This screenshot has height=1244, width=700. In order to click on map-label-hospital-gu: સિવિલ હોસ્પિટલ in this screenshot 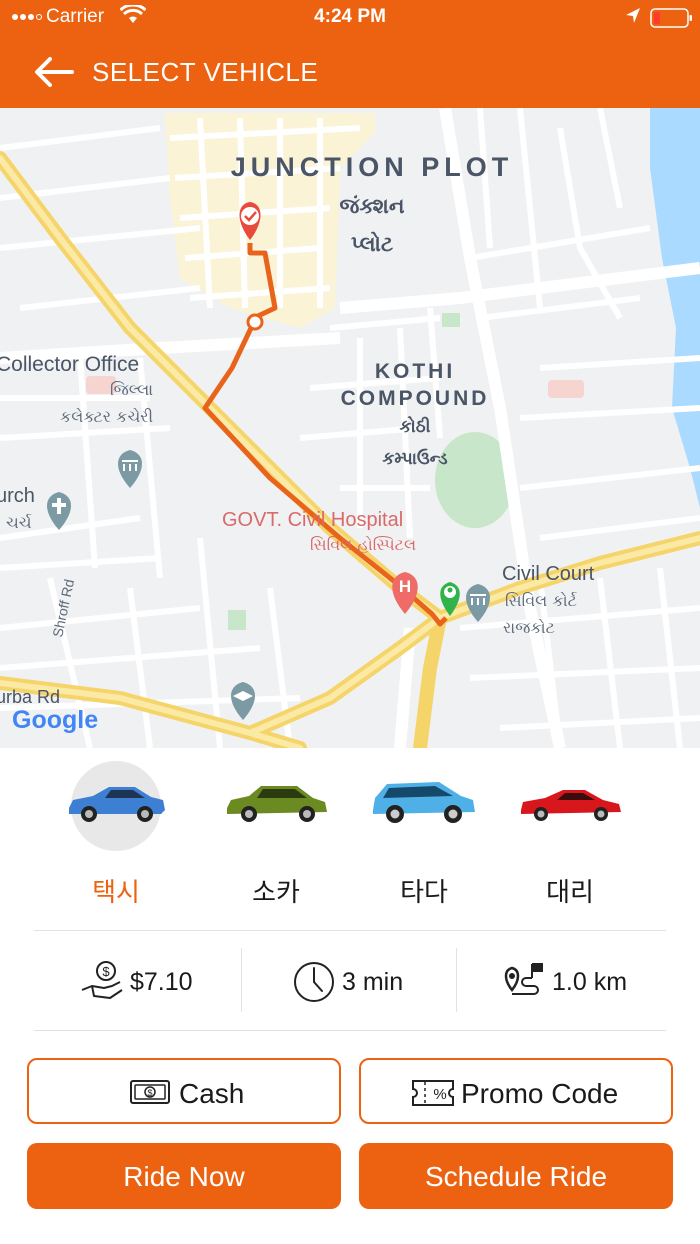, I will do `click(363, 544)`.